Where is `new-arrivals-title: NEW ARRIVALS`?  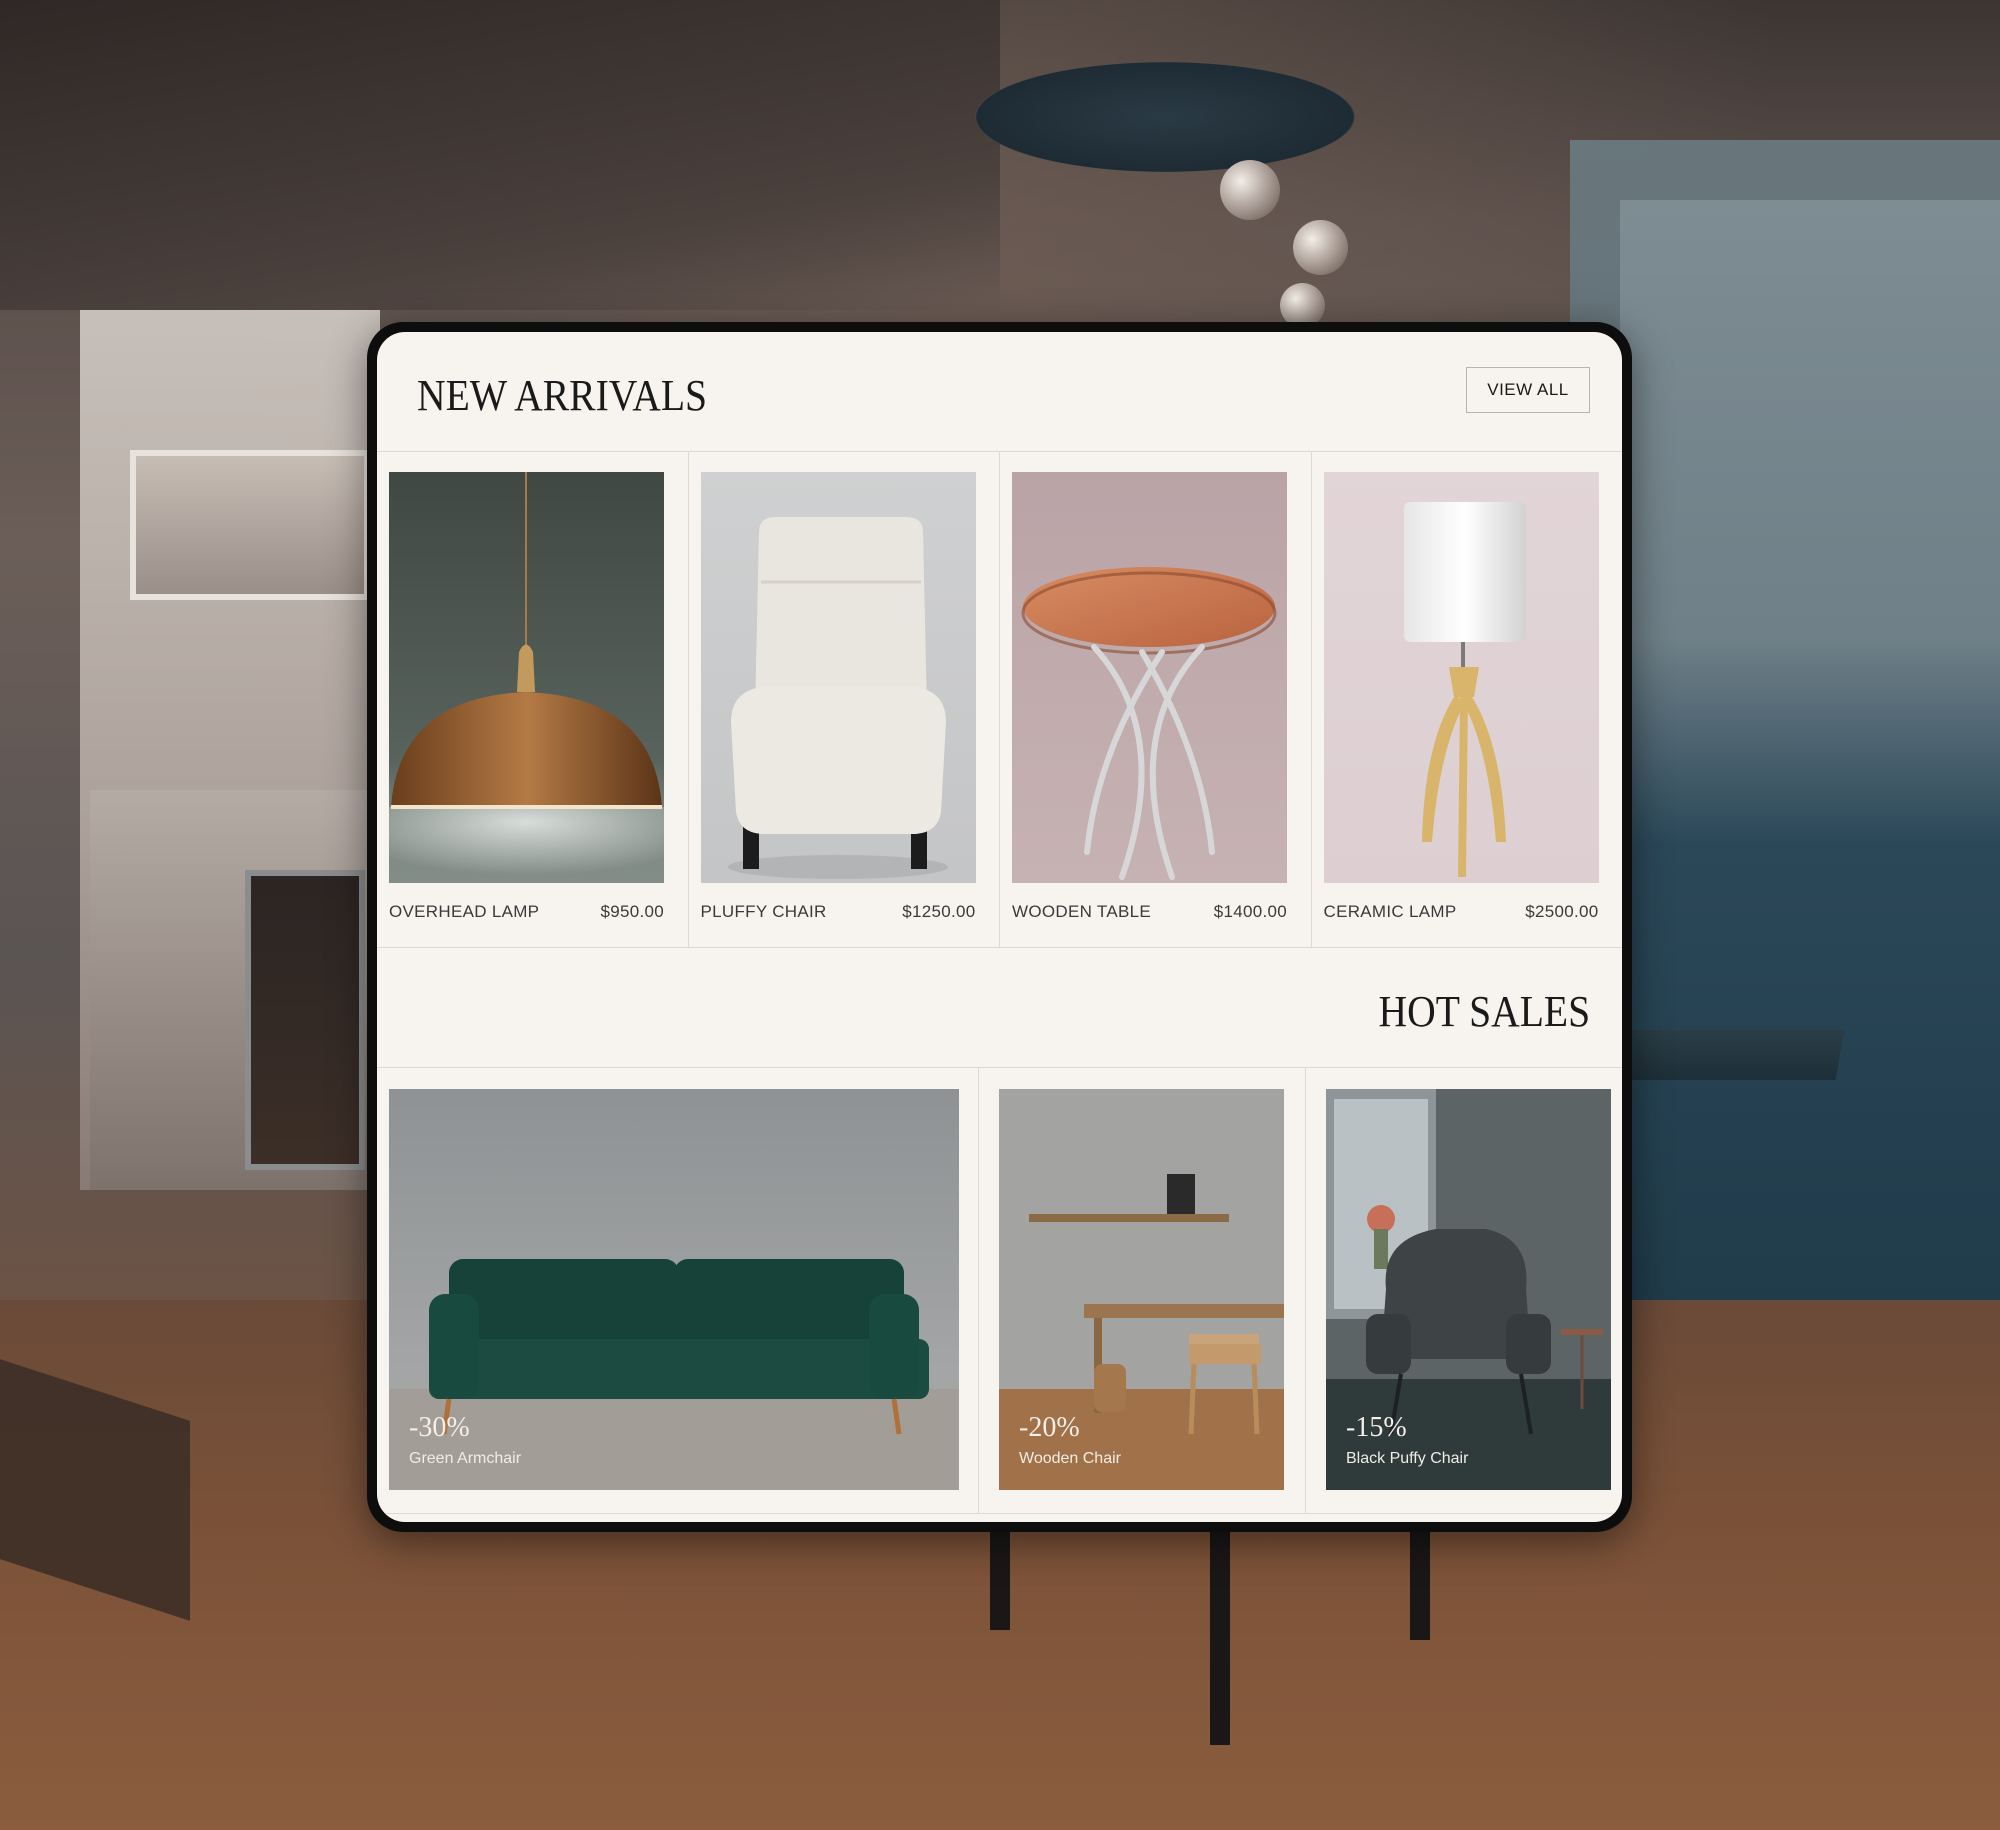 new-arrivals-title: NEW ARRIVALS is located at coordinates (562, 395).